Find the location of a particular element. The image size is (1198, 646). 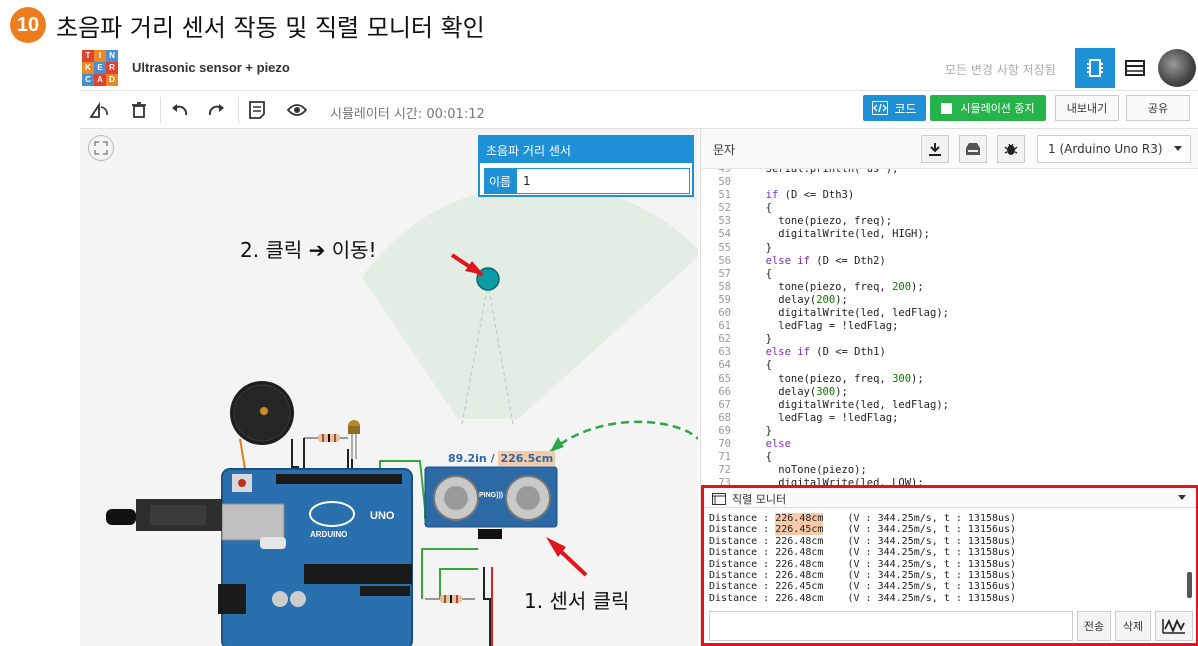

code-token: ledFlag = !ledFlag; is located at coordinates (826, 417).